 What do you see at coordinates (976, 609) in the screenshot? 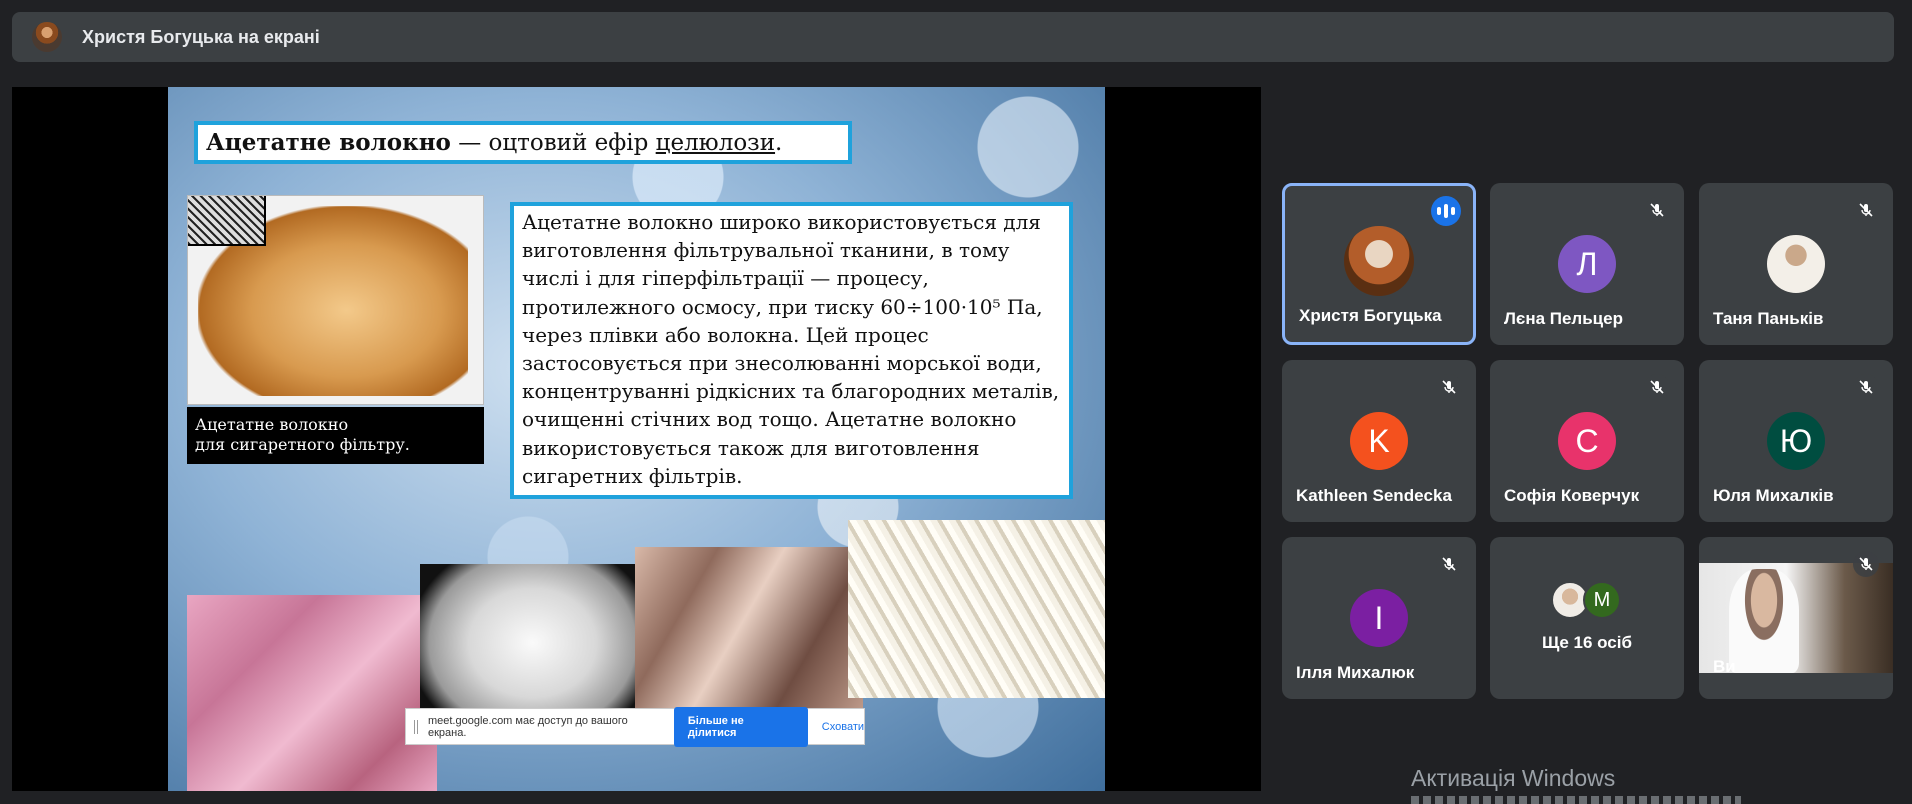
I see `yarn-image` at bounding box center [976, 609].